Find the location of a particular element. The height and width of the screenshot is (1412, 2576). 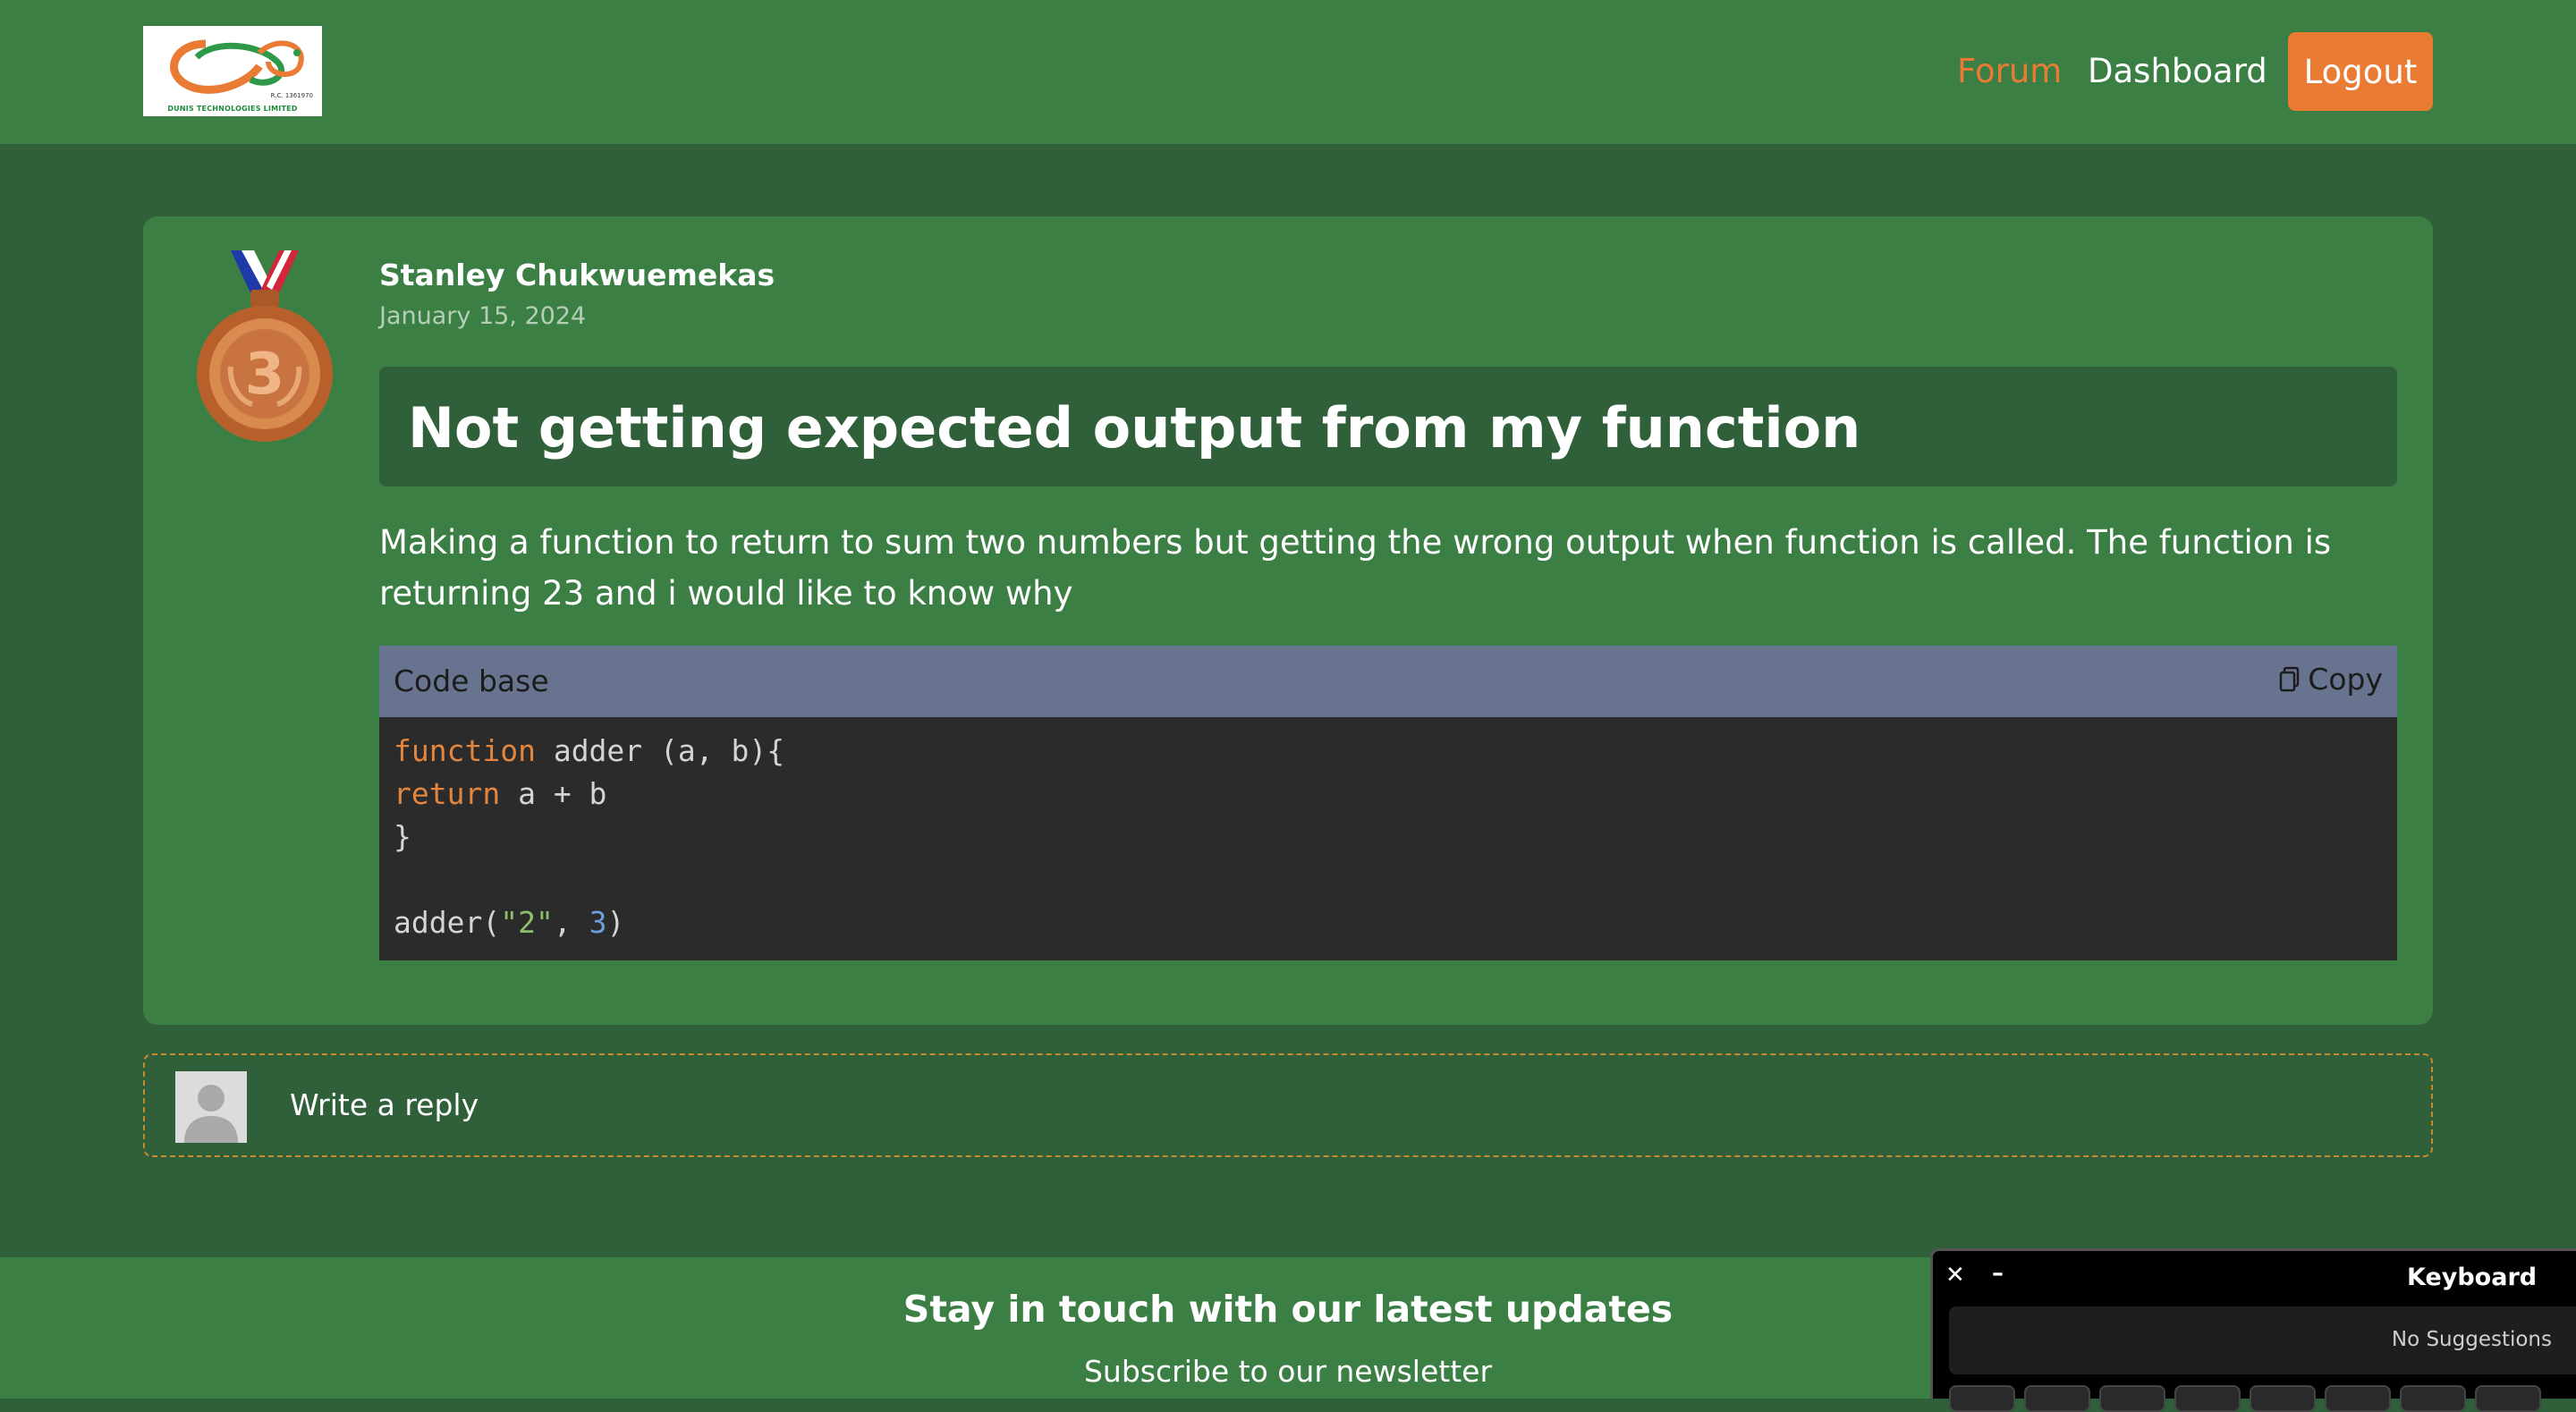

keyboard-suggestion-text: No Suggestions is located at coordinates (2471, 1339).